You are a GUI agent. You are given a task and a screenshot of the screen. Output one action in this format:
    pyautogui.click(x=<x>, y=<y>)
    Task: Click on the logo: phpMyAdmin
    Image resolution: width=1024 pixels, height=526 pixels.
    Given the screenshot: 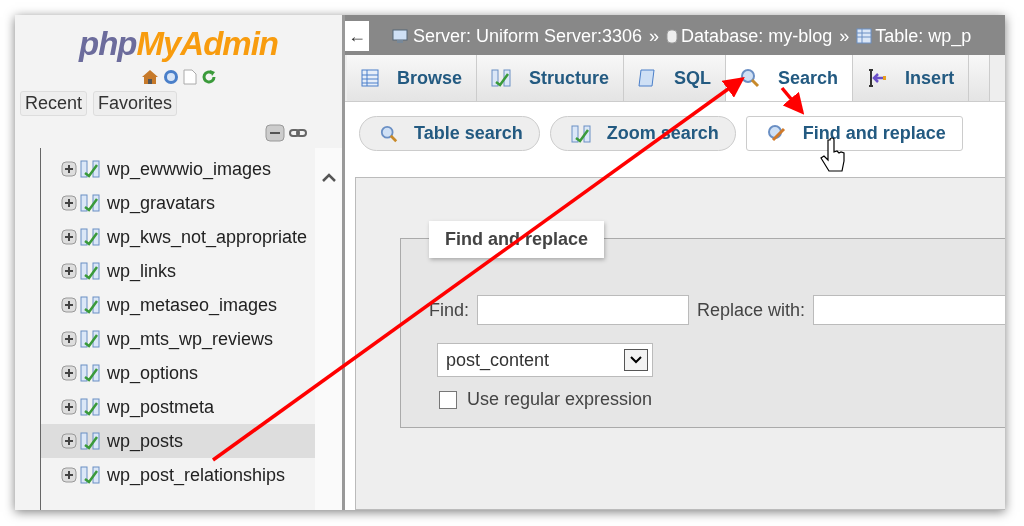 What is the action you would take?
    pyautogui.click(x=178, y=44)
    